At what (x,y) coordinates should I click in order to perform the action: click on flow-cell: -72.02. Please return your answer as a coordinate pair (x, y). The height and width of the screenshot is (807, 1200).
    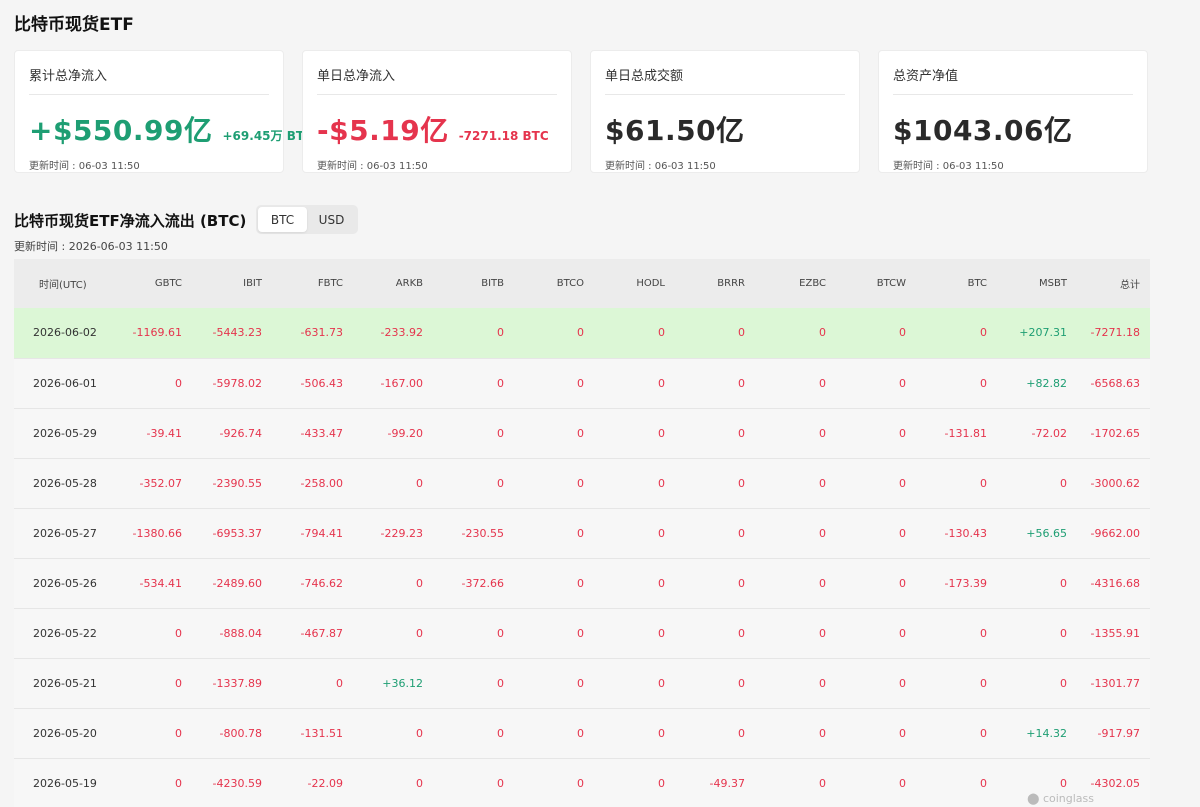
    Looking at the image, I should click on (1037, 433).